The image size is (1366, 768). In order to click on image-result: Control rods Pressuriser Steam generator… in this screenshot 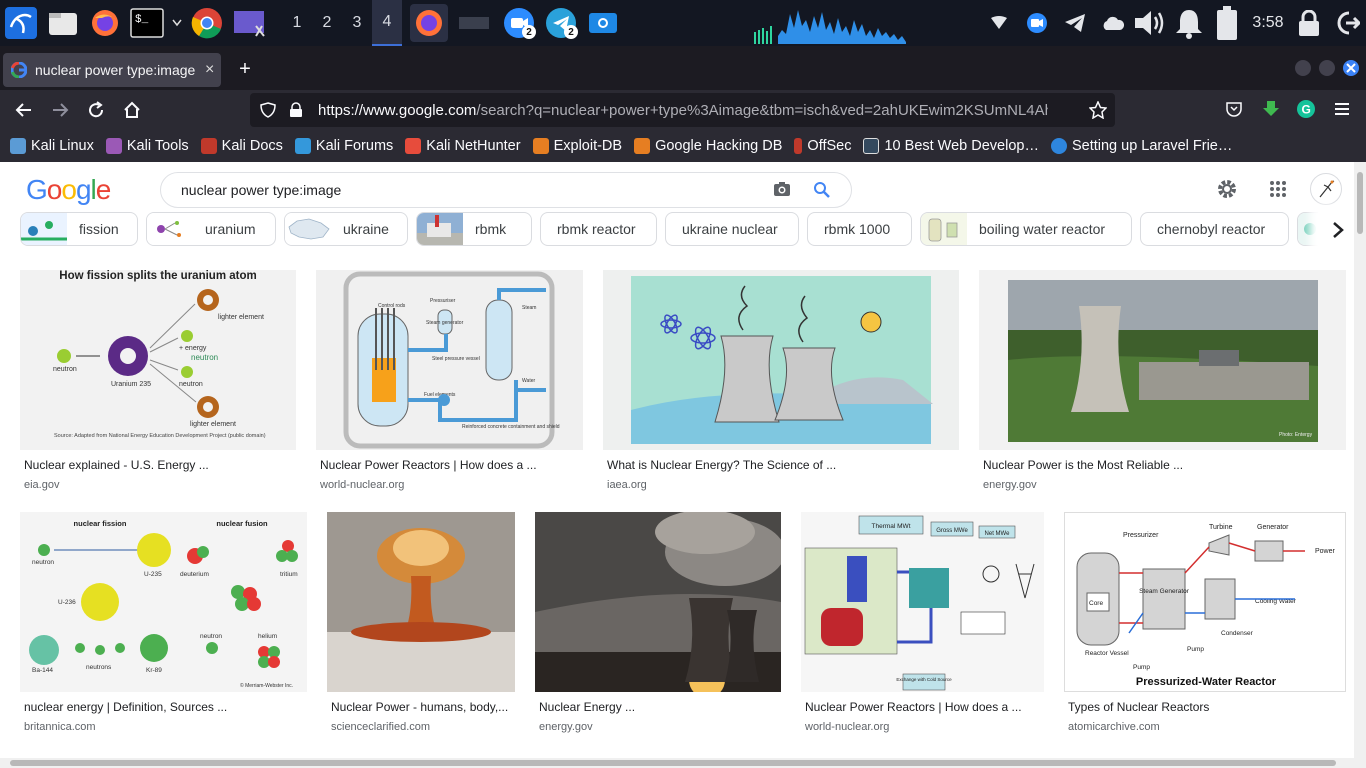, I will do `click(449, 385)`.